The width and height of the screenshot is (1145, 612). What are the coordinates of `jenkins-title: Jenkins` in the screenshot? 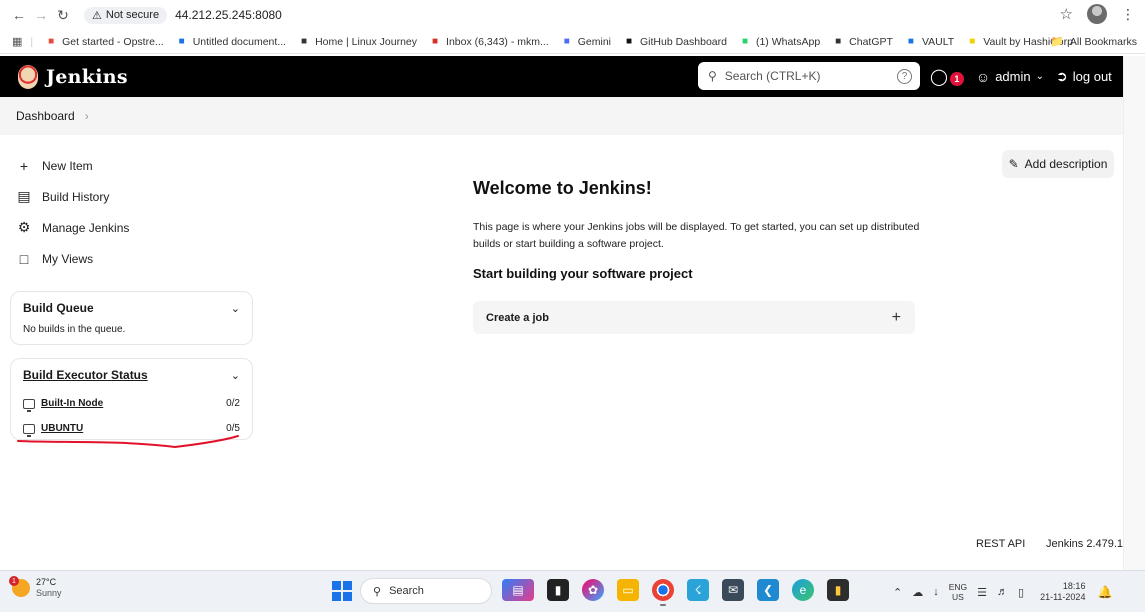 It's located at (87, 76).